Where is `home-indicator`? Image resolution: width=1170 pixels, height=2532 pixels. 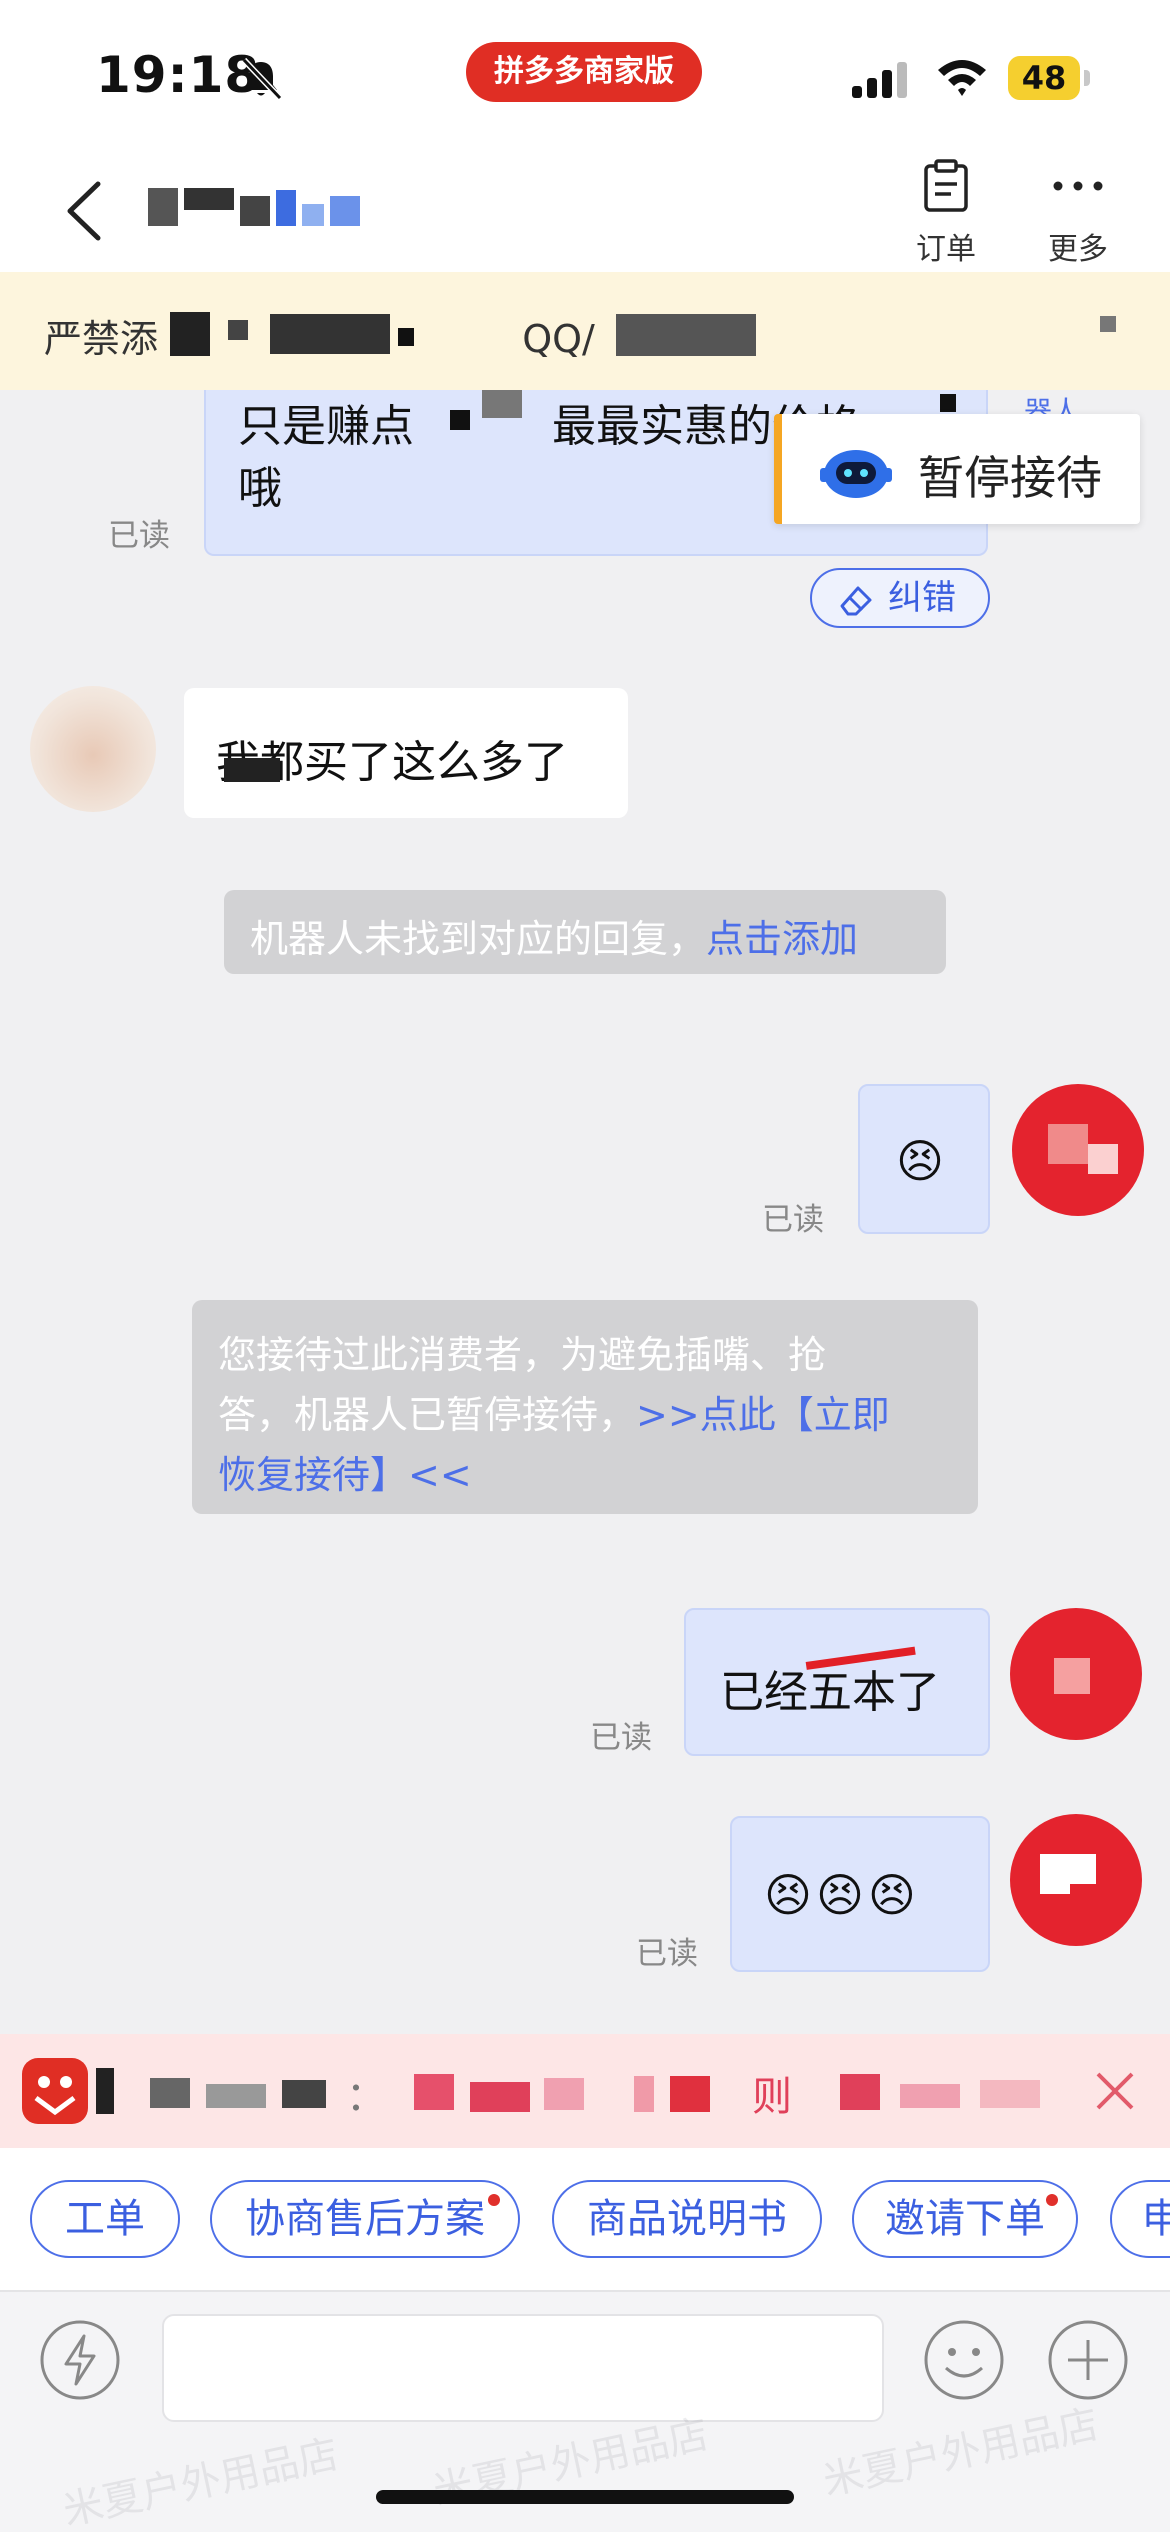
home-indicator is located at coordinates (585, 2497).